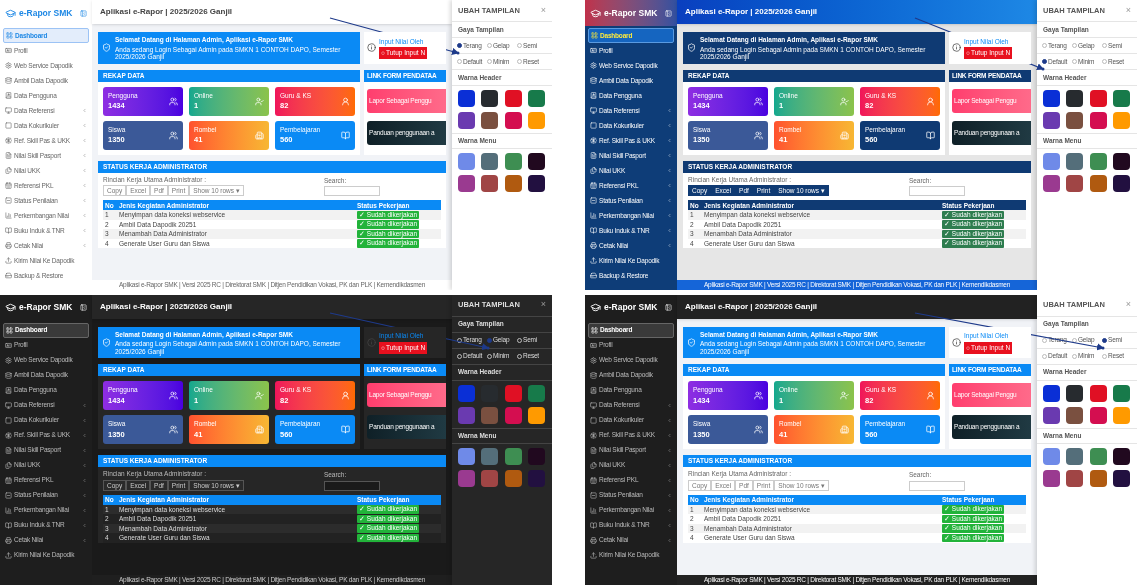 This screenshot has width=1137, height=585. I want to click on info-icon, so click(956, 48).